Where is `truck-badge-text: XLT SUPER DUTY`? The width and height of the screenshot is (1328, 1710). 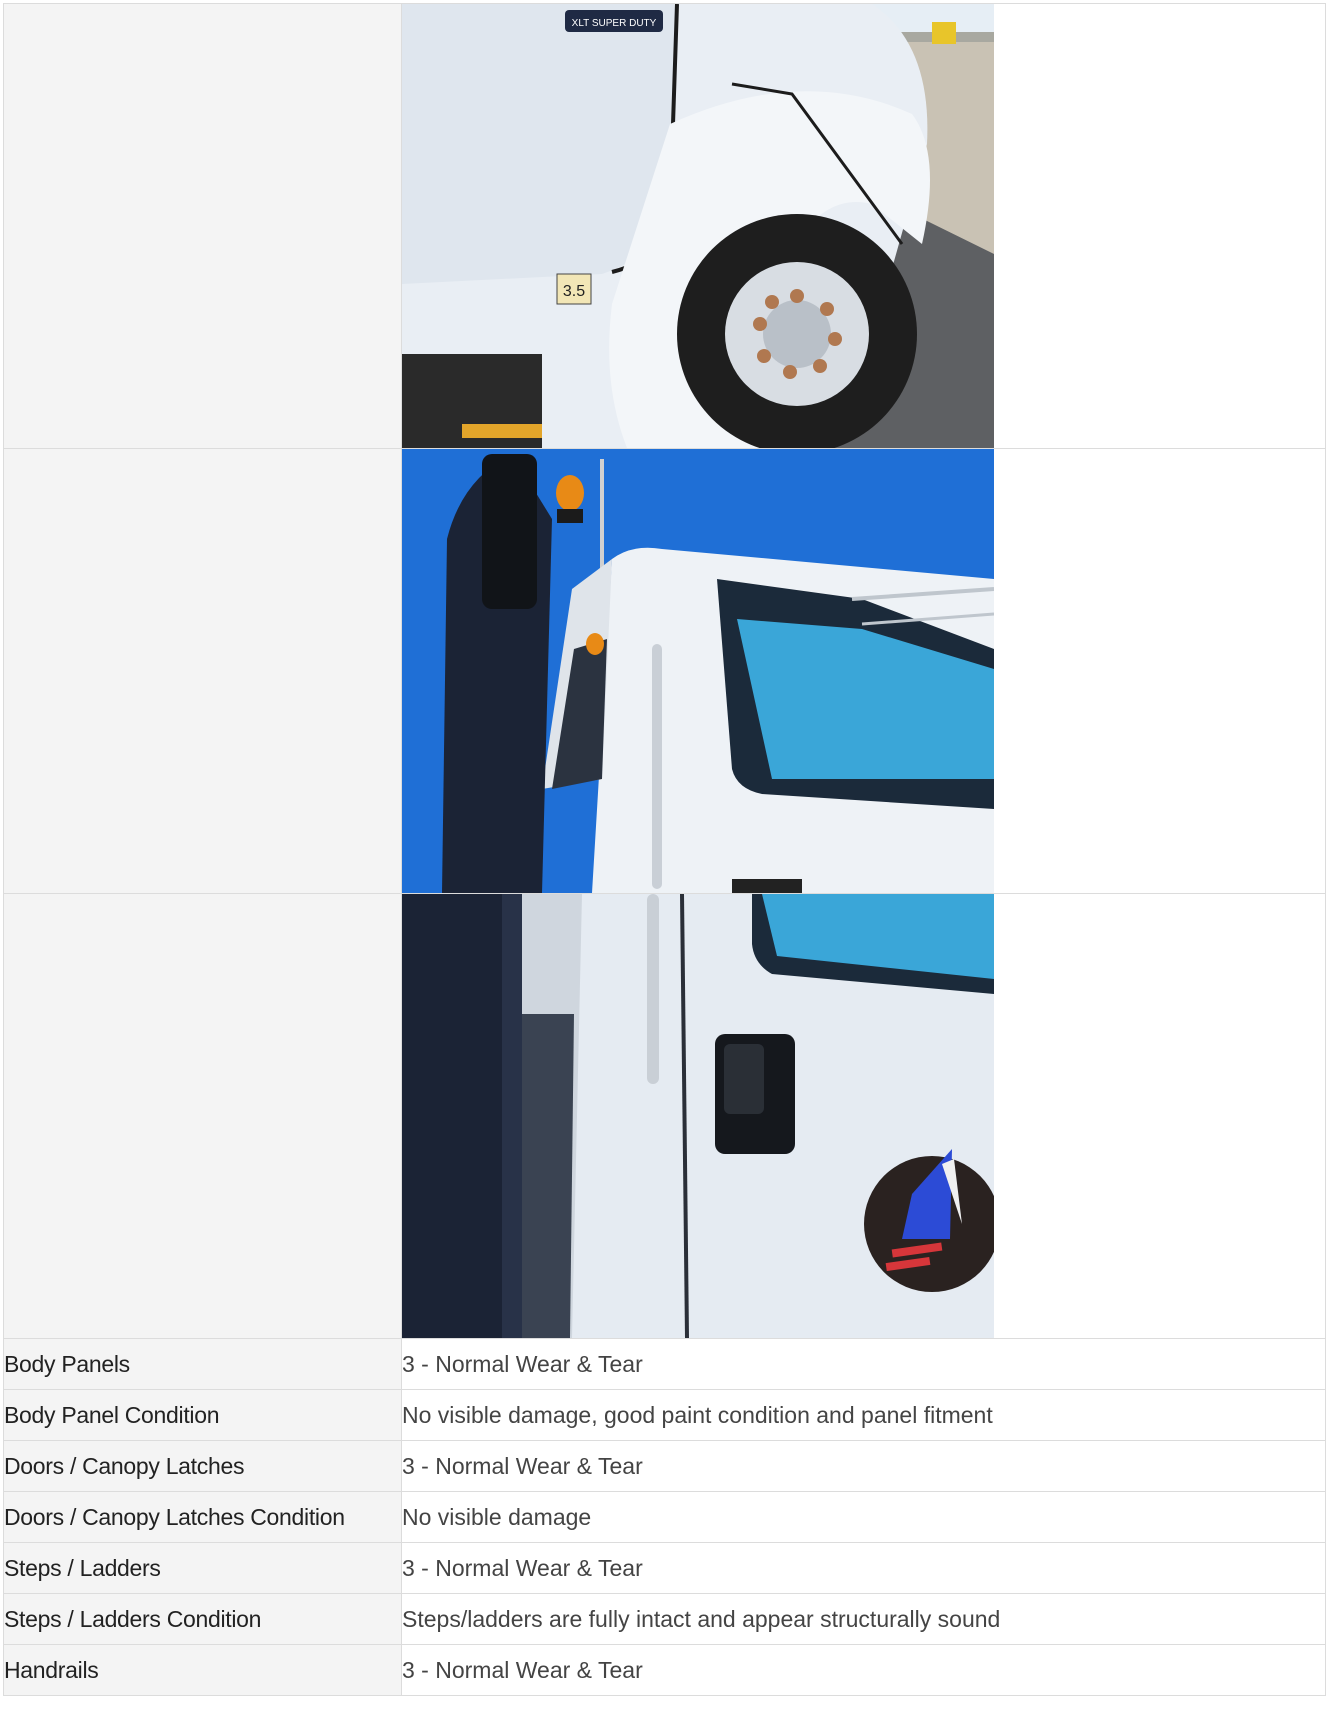 truck-badge-text: XLT SUPER DUTY is located at coordinates (614, 23).